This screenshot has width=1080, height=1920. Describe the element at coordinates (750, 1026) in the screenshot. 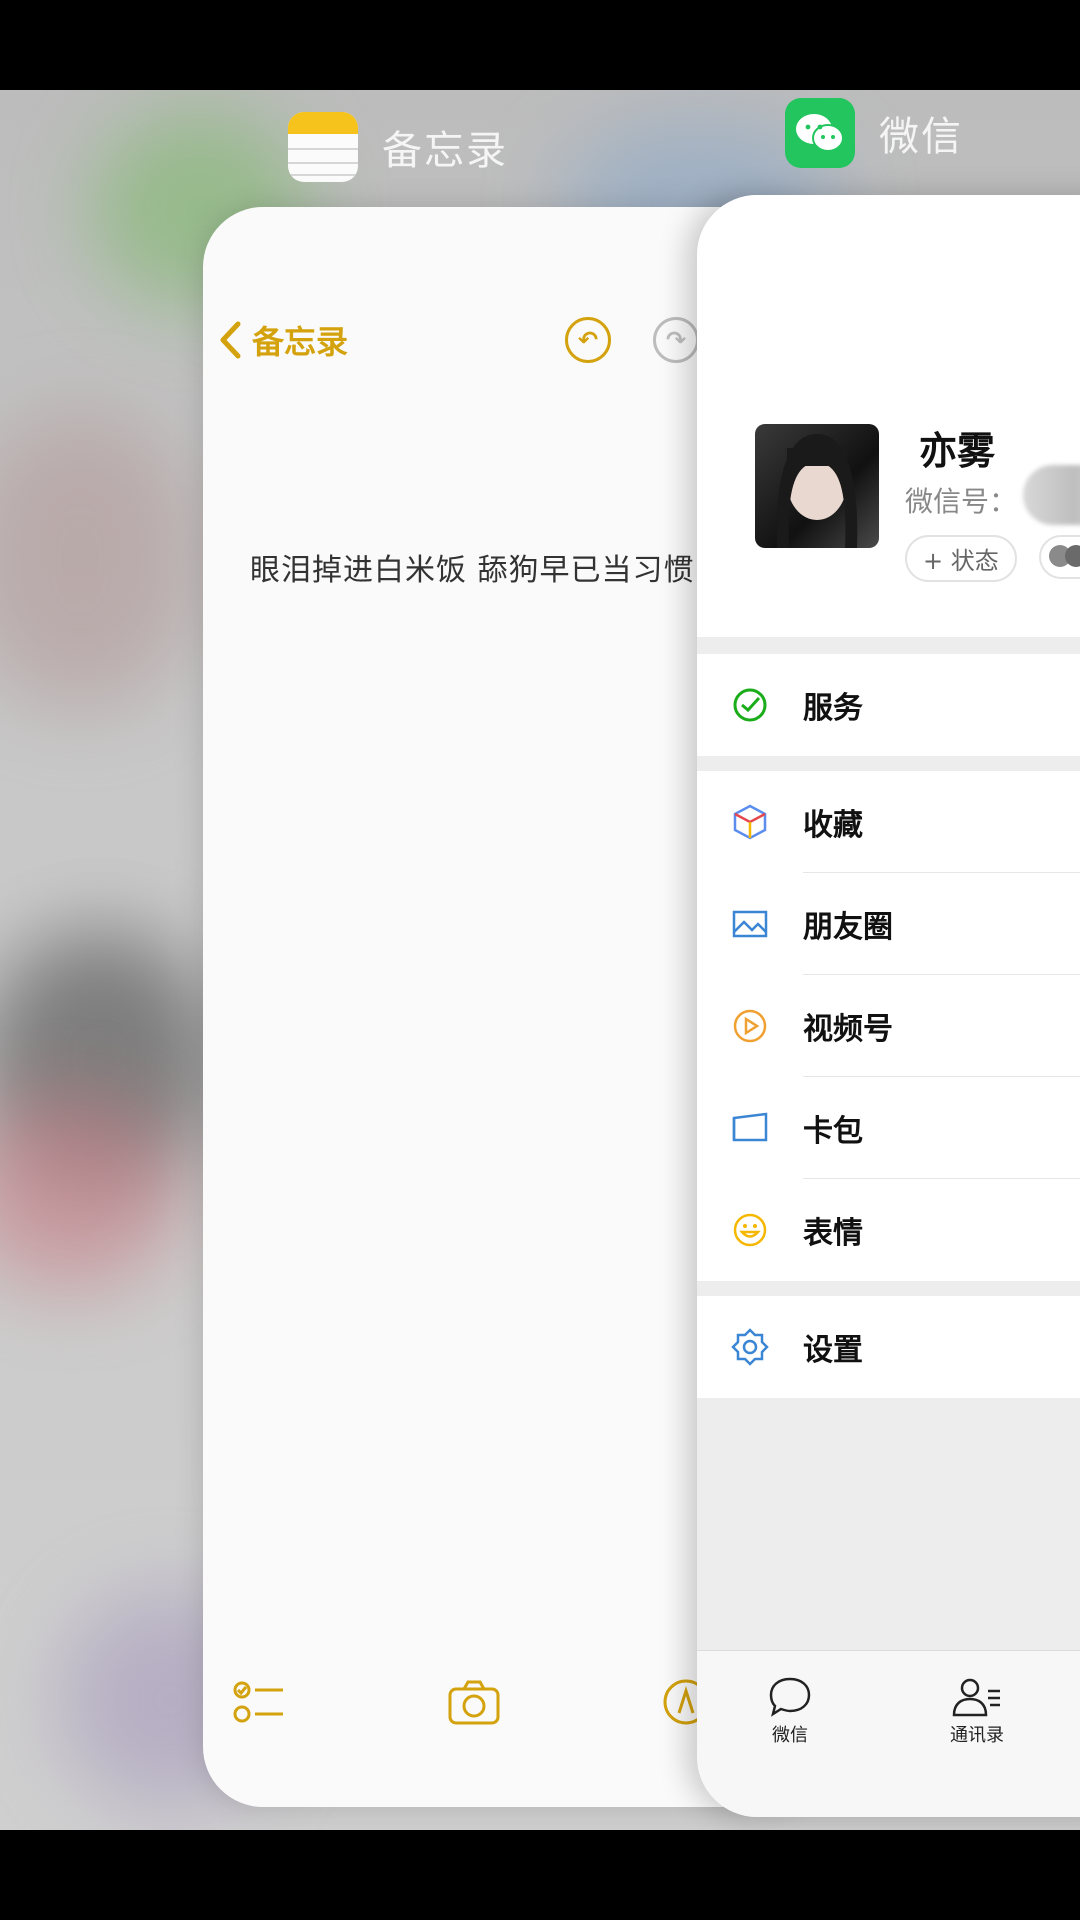

I see `channels-play-icon` at that location.